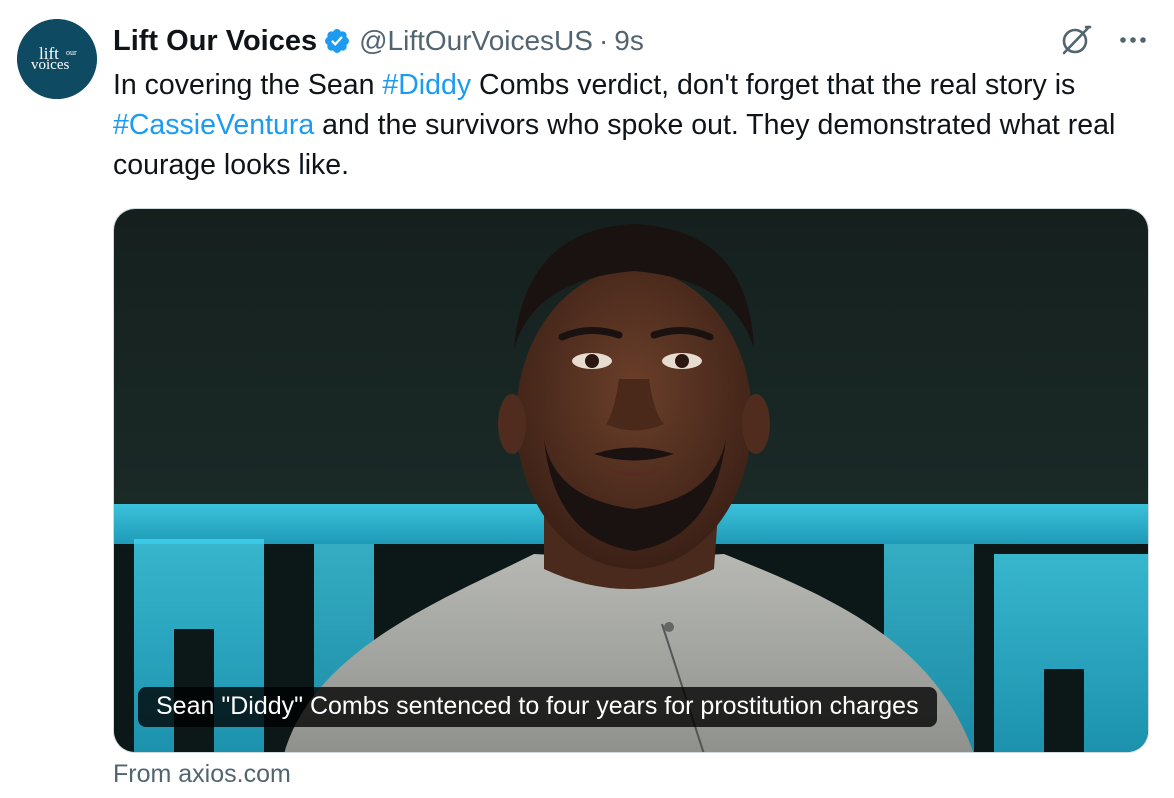 Image resolution: width=1174 pixels, height=798 pixels. Describe the element at coordinates (215, 41) in the screenshot. I see `display-name: Lift Our Voices` at that location.